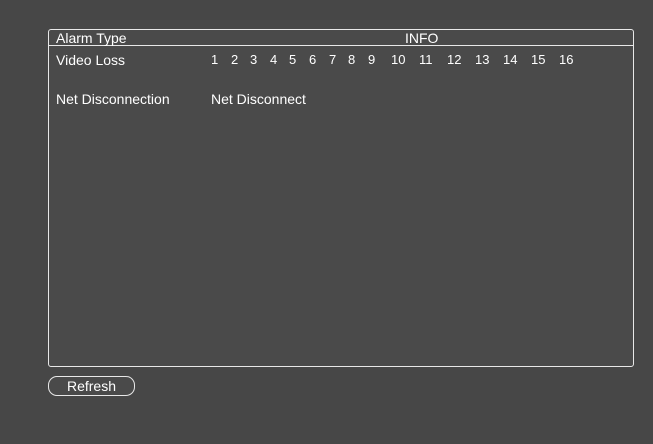  What do you see at coordinates (215, 59) in the screenshot?
I see `channel-1: 1` at bounding box center [215, 59].